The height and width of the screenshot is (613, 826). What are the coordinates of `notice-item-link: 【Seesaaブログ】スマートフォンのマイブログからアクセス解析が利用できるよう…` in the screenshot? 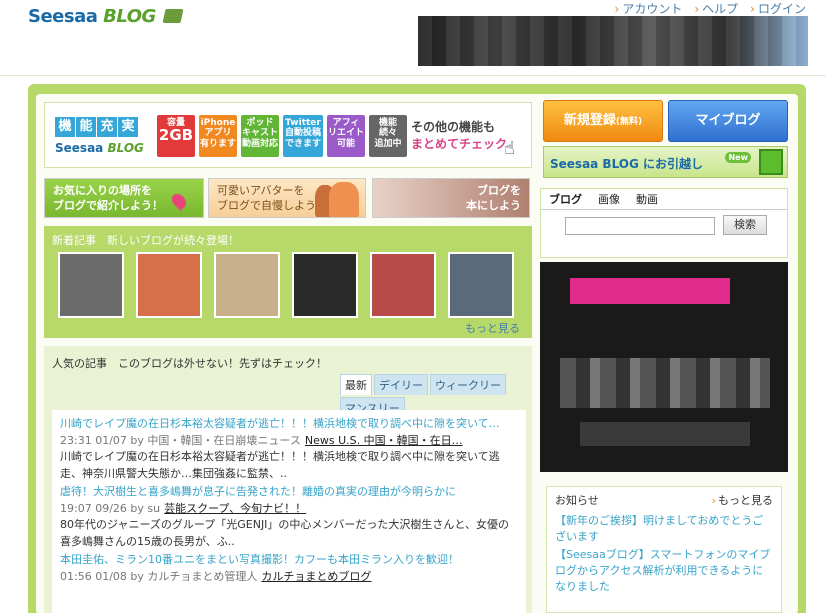 It's located at (664, 571).